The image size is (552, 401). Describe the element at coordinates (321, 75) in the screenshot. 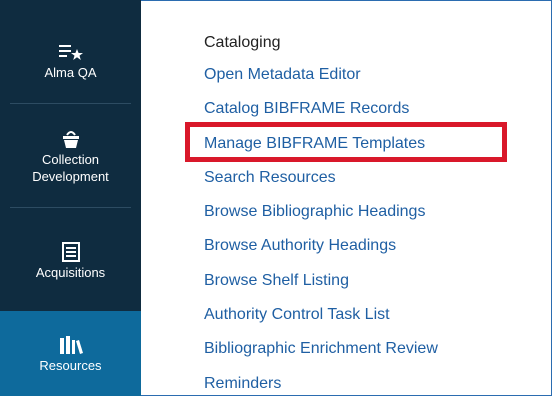

I see `menu-item-open-metadata-editor: Open Metadata Editor` at that location.